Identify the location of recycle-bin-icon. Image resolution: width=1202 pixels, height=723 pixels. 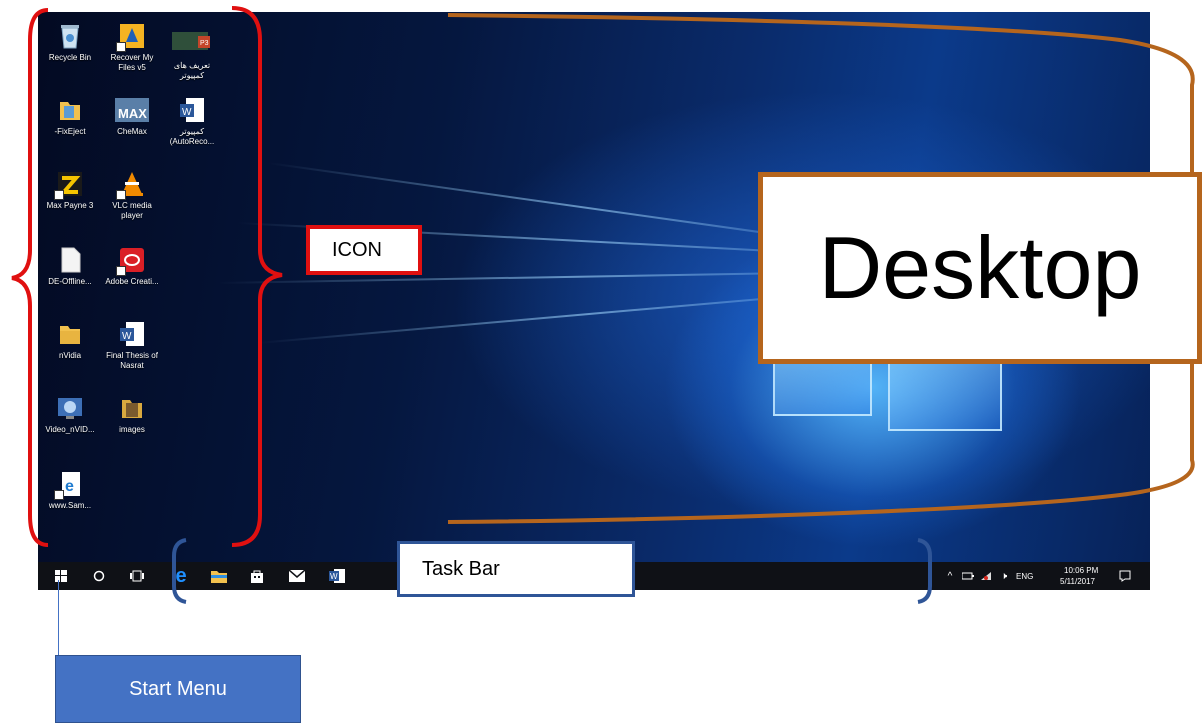
(70, 36).